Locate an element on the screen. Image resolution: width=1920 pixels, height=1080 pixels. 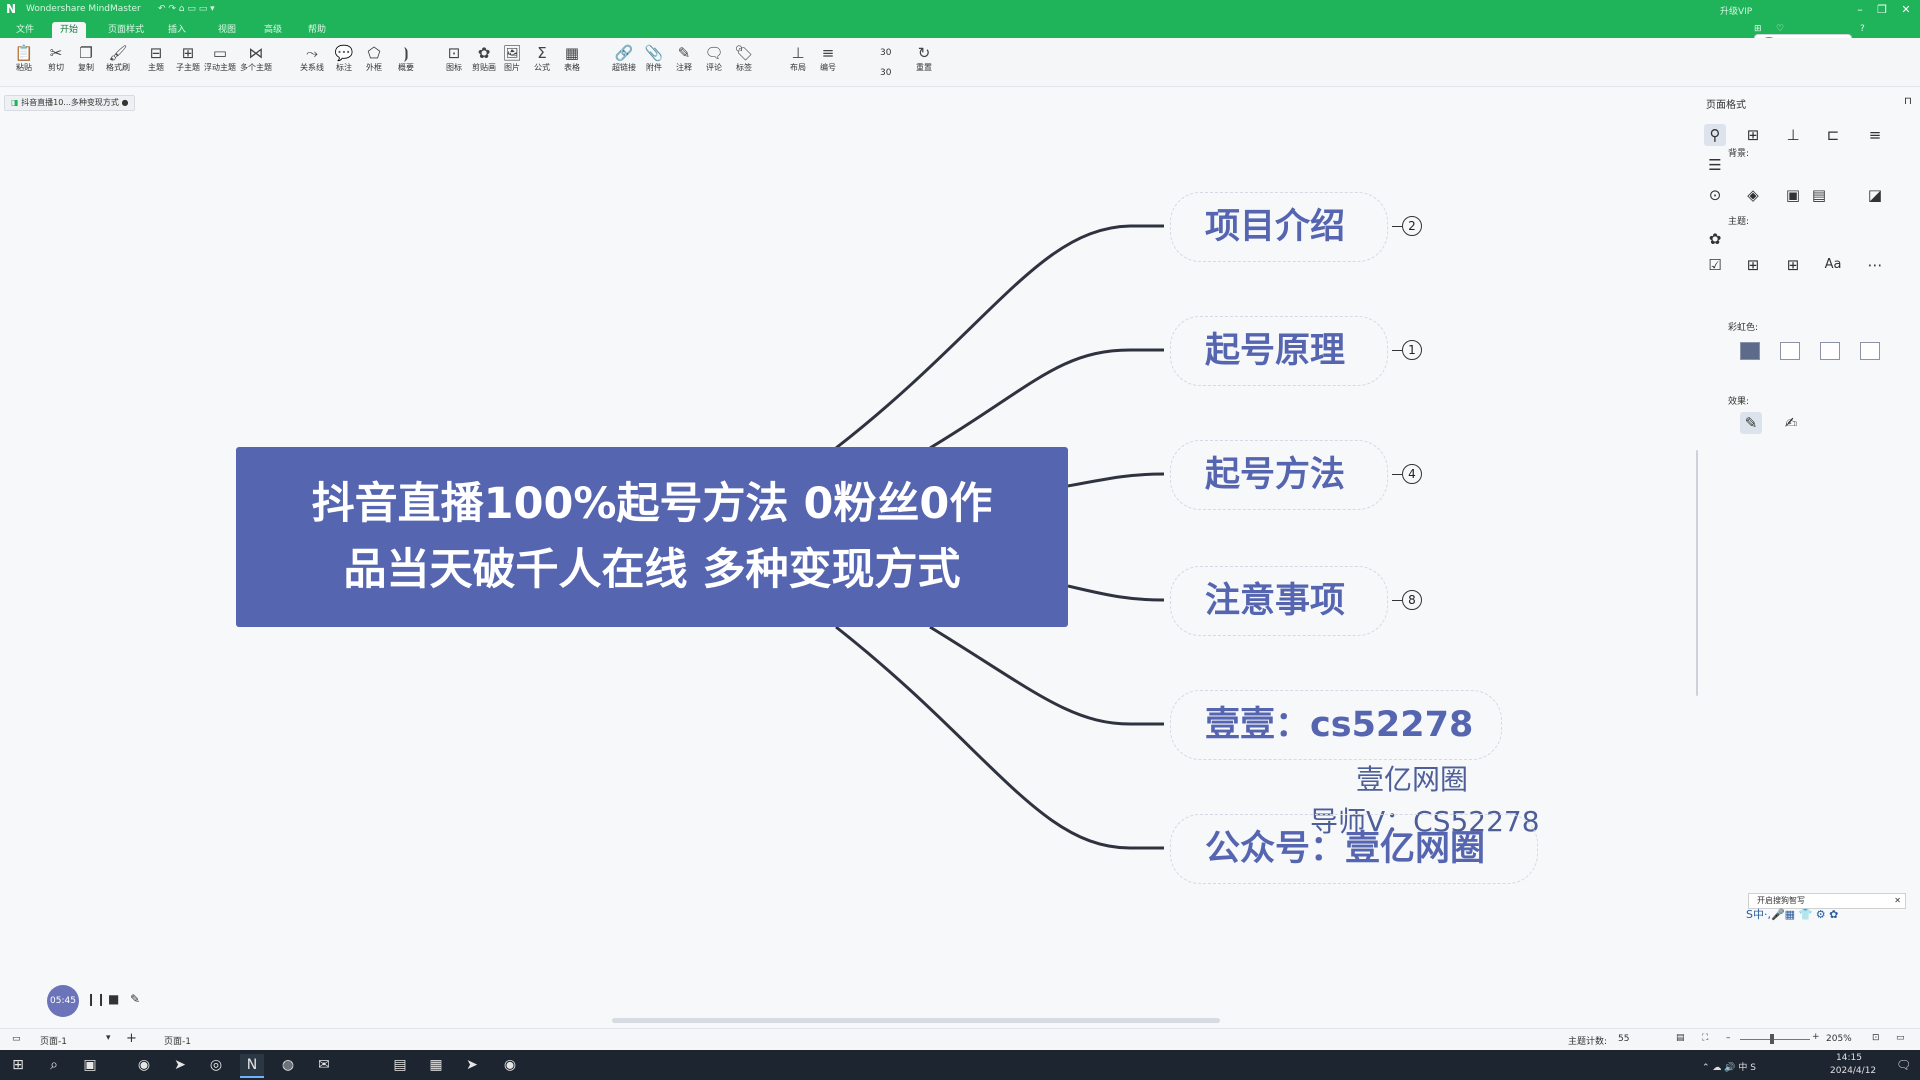
tab-file: 文件 is located at coordinates (25, 30).